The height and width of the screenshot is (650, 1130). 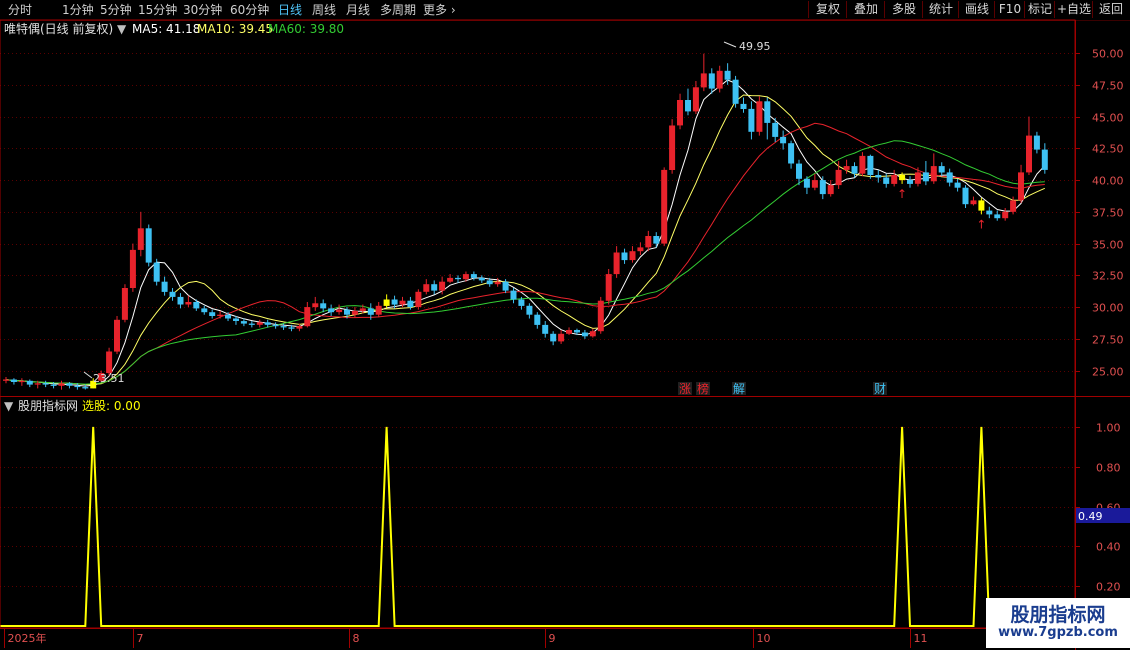 What do you see at coordinates (88, 375) in the screenshot?
I see `low-pointer-line` at bounding box center [88, 375].